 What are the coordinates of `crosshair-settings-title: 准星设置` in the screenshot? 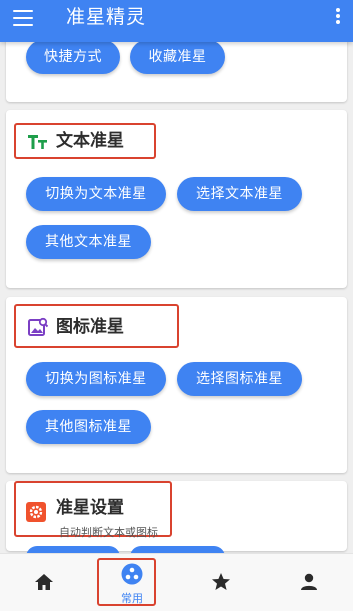 It's located at (90, 508).